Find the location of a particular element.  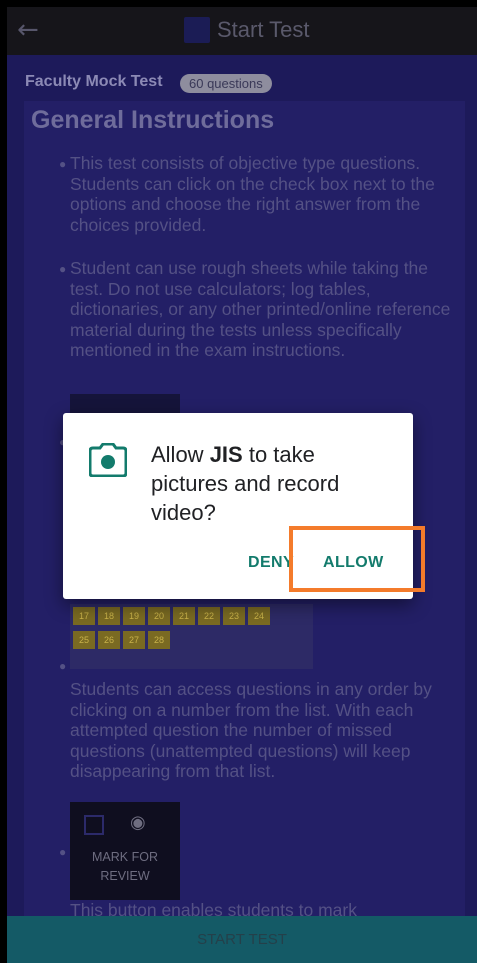

grid-cell: 20 is located at coordinates (159, 616).